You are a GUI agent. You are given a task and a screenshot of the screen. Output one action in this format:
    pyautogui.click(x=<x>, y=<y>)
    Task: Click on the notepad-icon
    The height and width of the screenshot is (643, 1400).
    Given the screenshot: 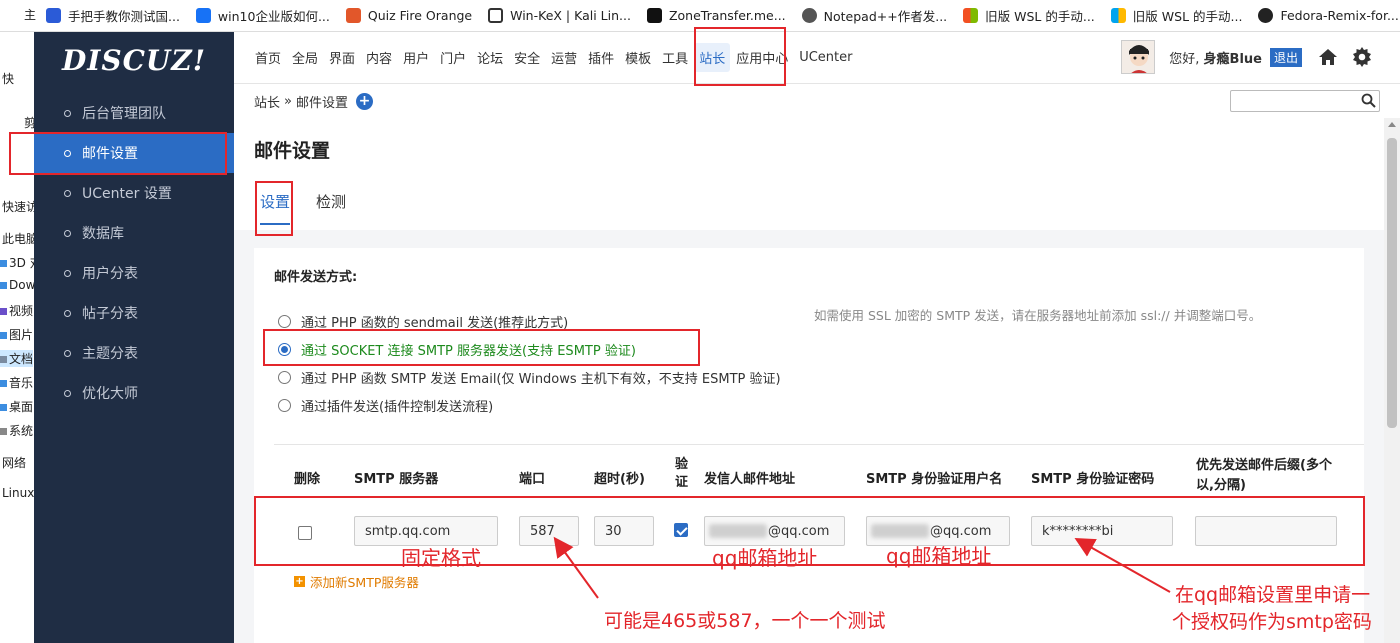 What is the action you would take?
    pyautogui.click(x=809, y=15)
    